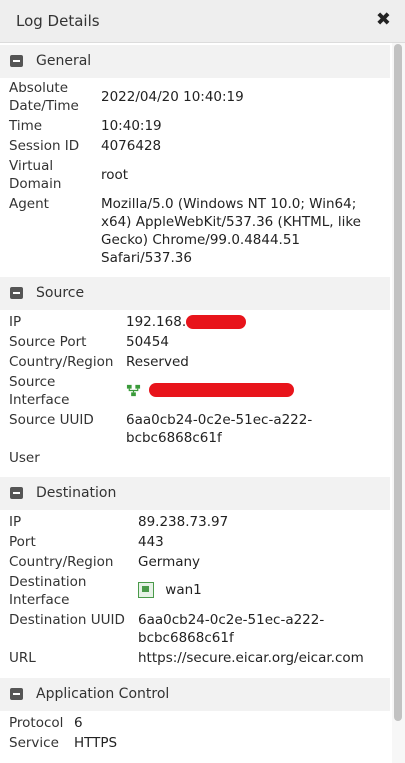 Image resolution: width=405 pixels, height=763 pixels. What do you see at coordinates (36, 723) in the screenshot?
I see `field-label: Protocol` at bounding box center [36, 723].